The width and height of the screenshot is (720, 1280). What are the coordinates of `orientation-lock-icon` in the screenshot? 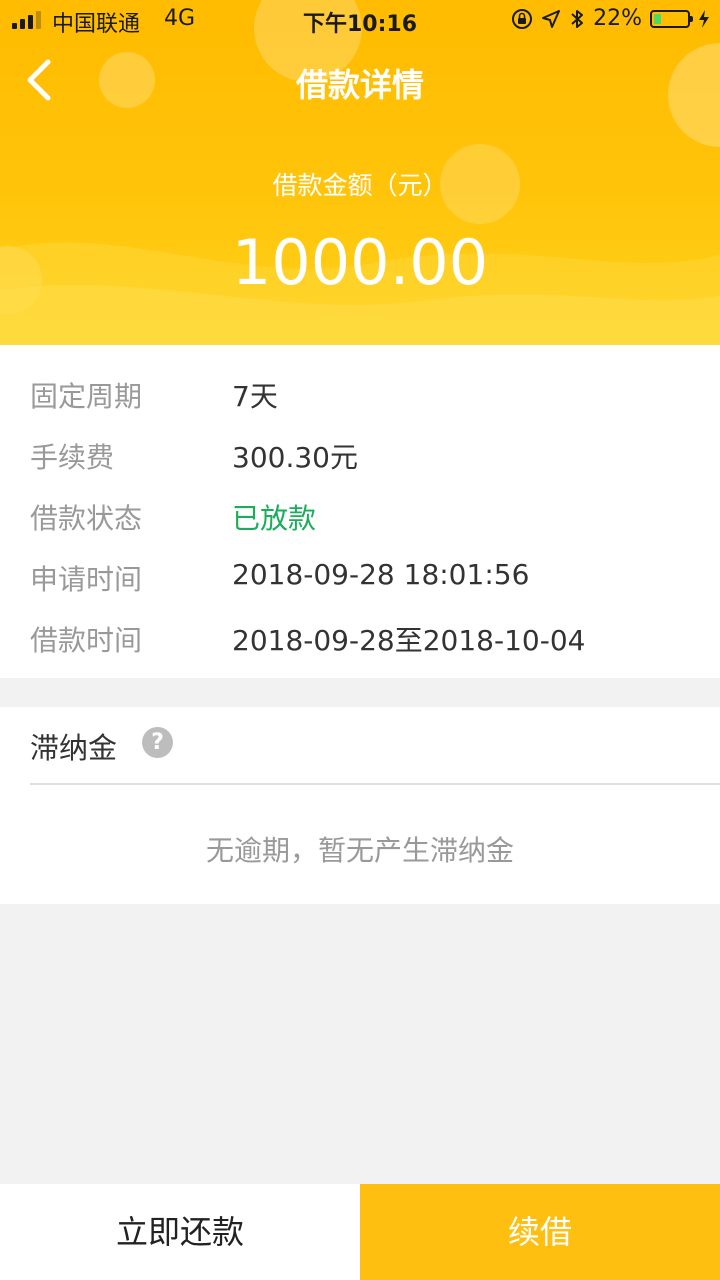 It's located at (522, 18).